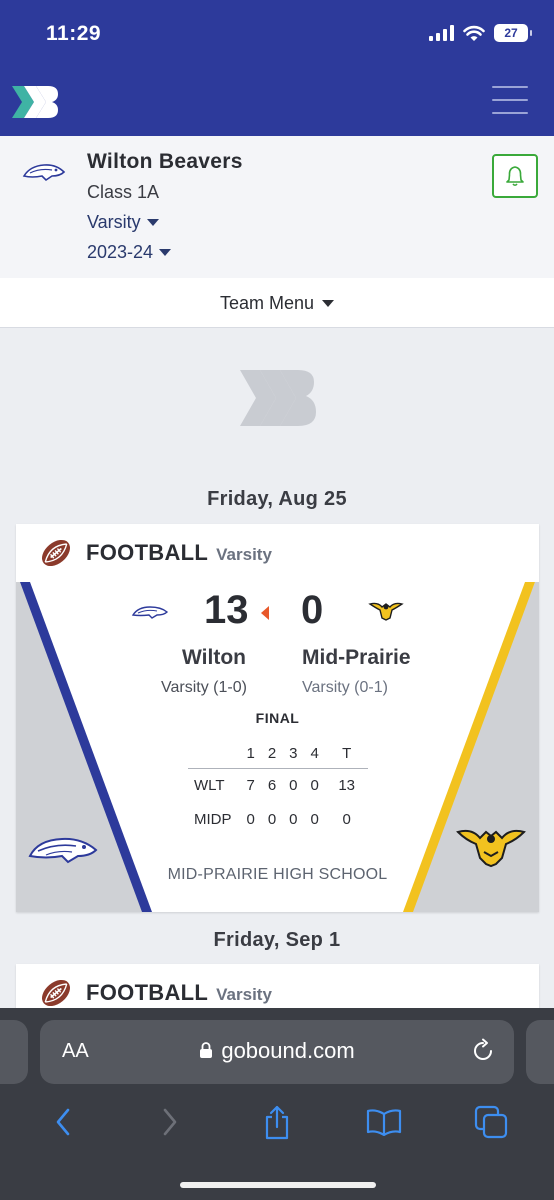 The width and height of the screenshot is (554, 1200). What do you see at coordinates (277, 499) in the screenshot?
I see `game-date-heading: Friday, Aug 25` at bounding box center [277, 499].